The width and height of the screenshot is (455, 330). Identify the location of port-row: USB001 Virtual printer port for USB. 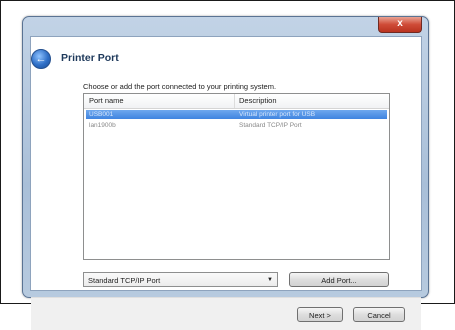
(236, 114).